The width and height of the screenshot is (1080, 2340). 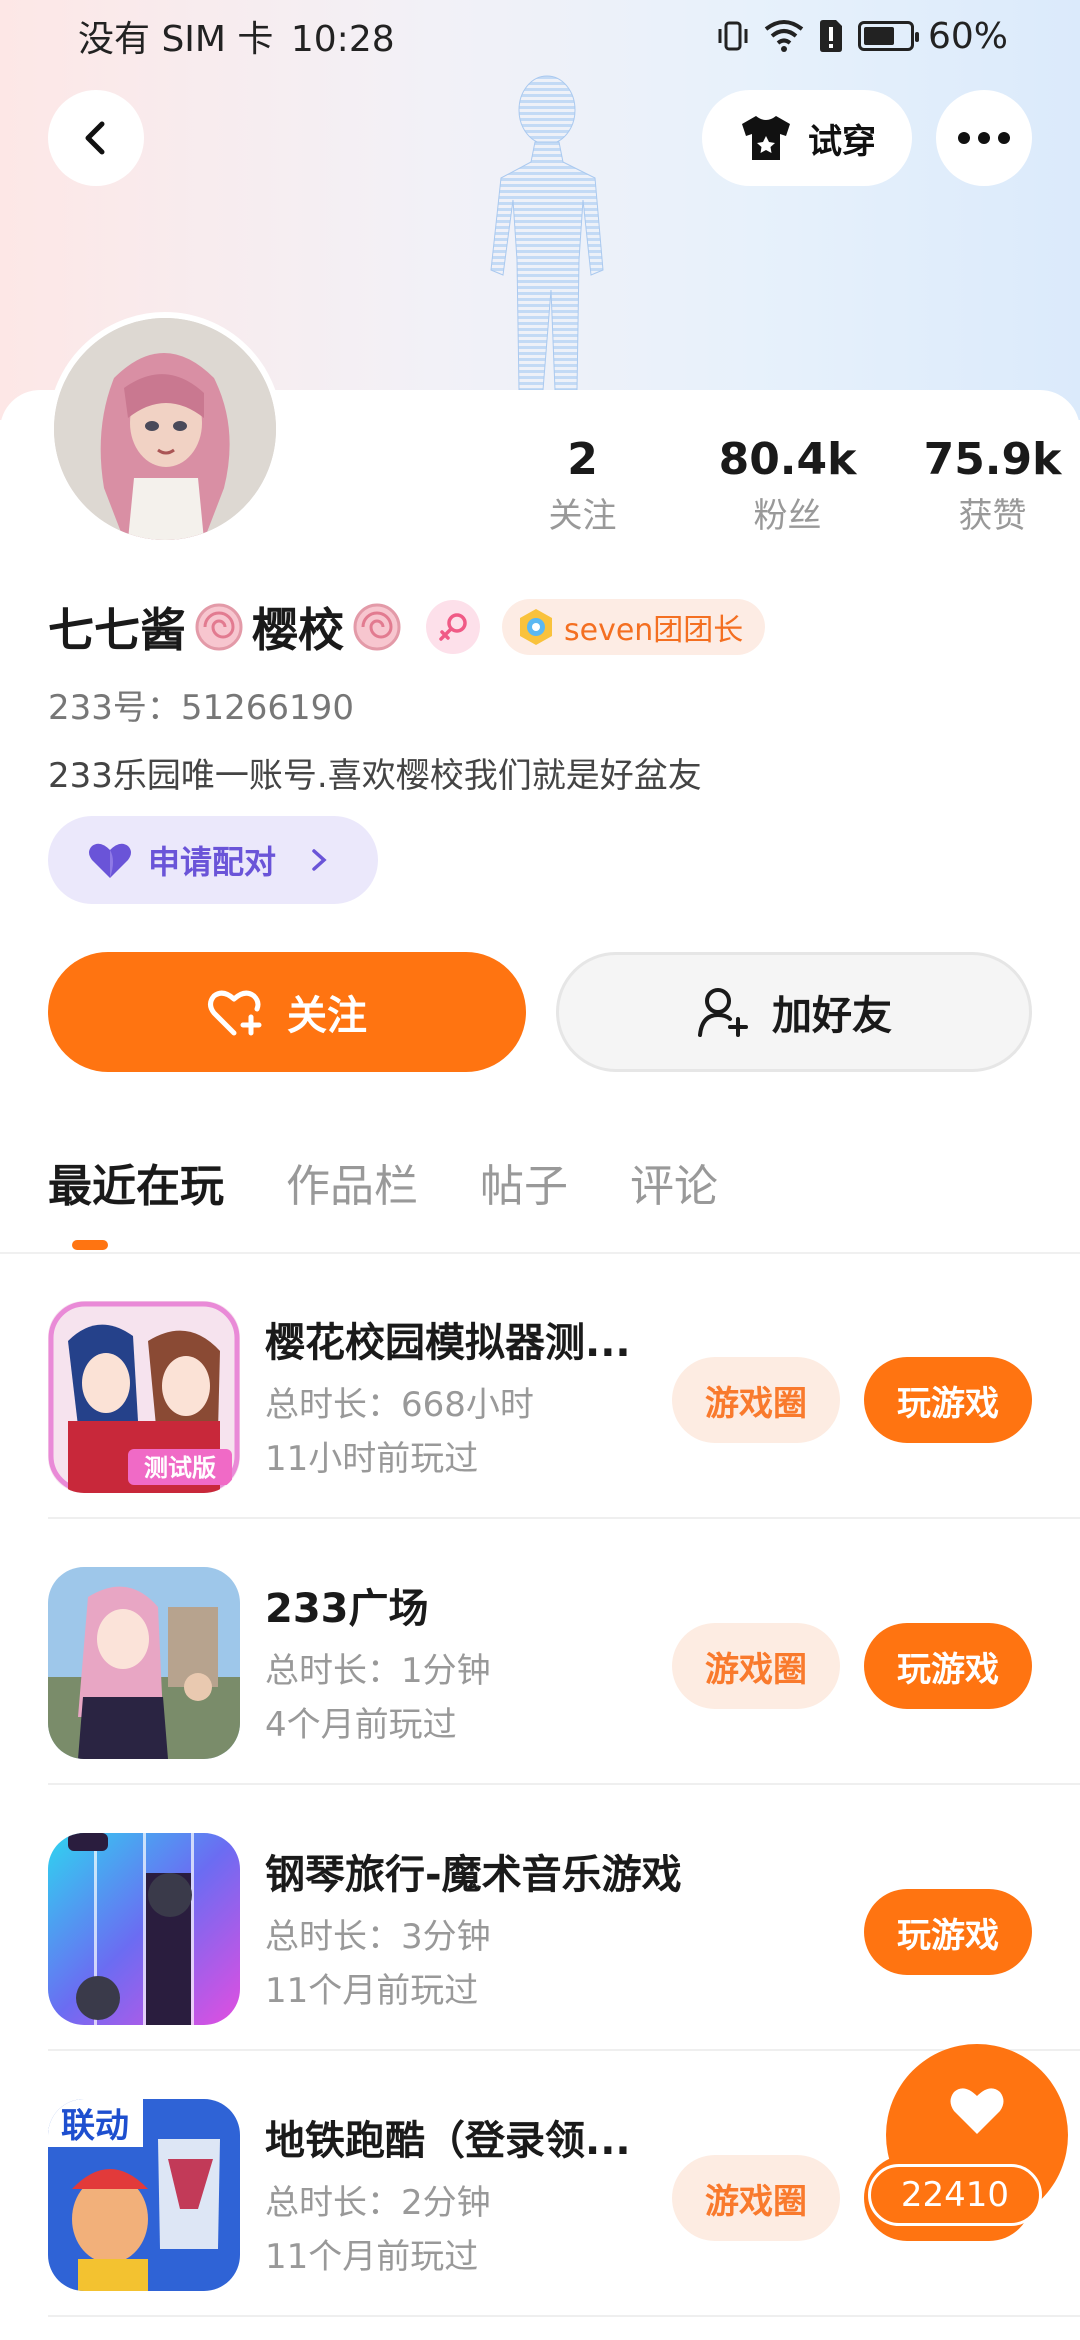 I want to click on tshirt-icon, so click(x=766, y=138).